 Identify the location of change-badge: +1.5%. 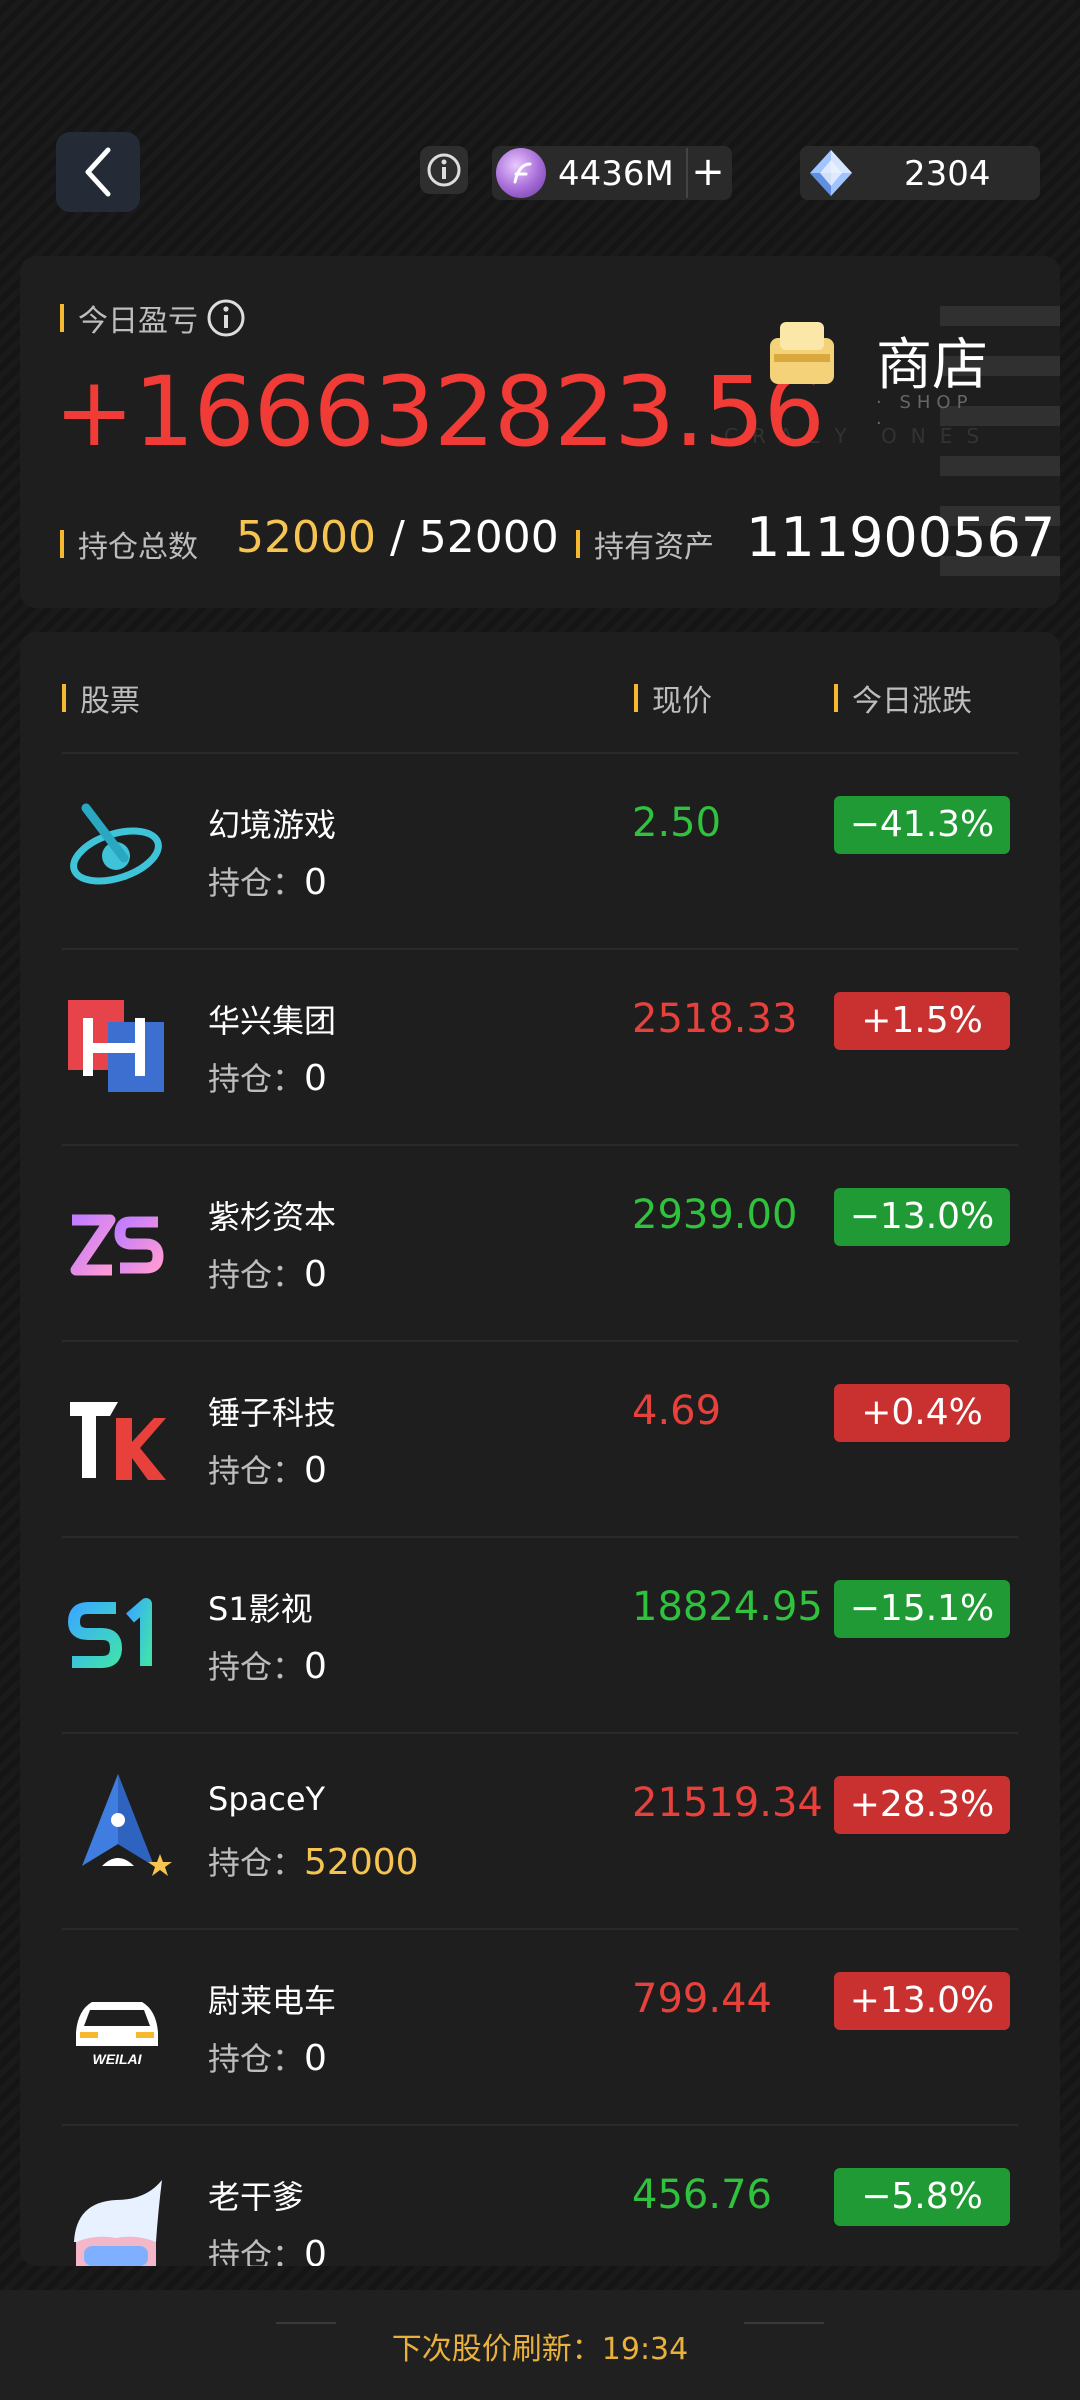
(922, 1021).